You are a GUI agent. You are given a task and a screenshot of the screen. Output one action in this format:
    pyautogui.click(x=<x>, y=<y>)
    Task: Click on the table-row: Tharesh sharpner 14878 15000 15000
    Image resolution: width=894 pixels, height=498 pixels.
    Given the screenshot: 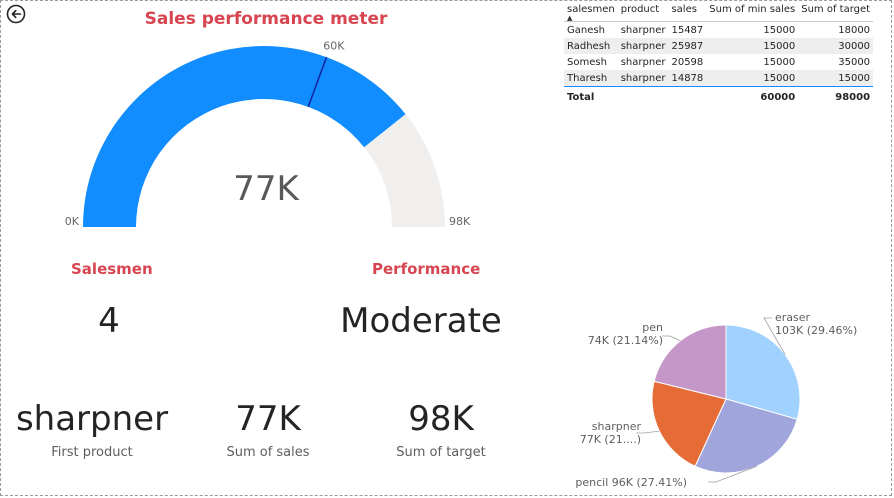 What is the action you would take?
    pyautogui.click(x=719, y=78)
    